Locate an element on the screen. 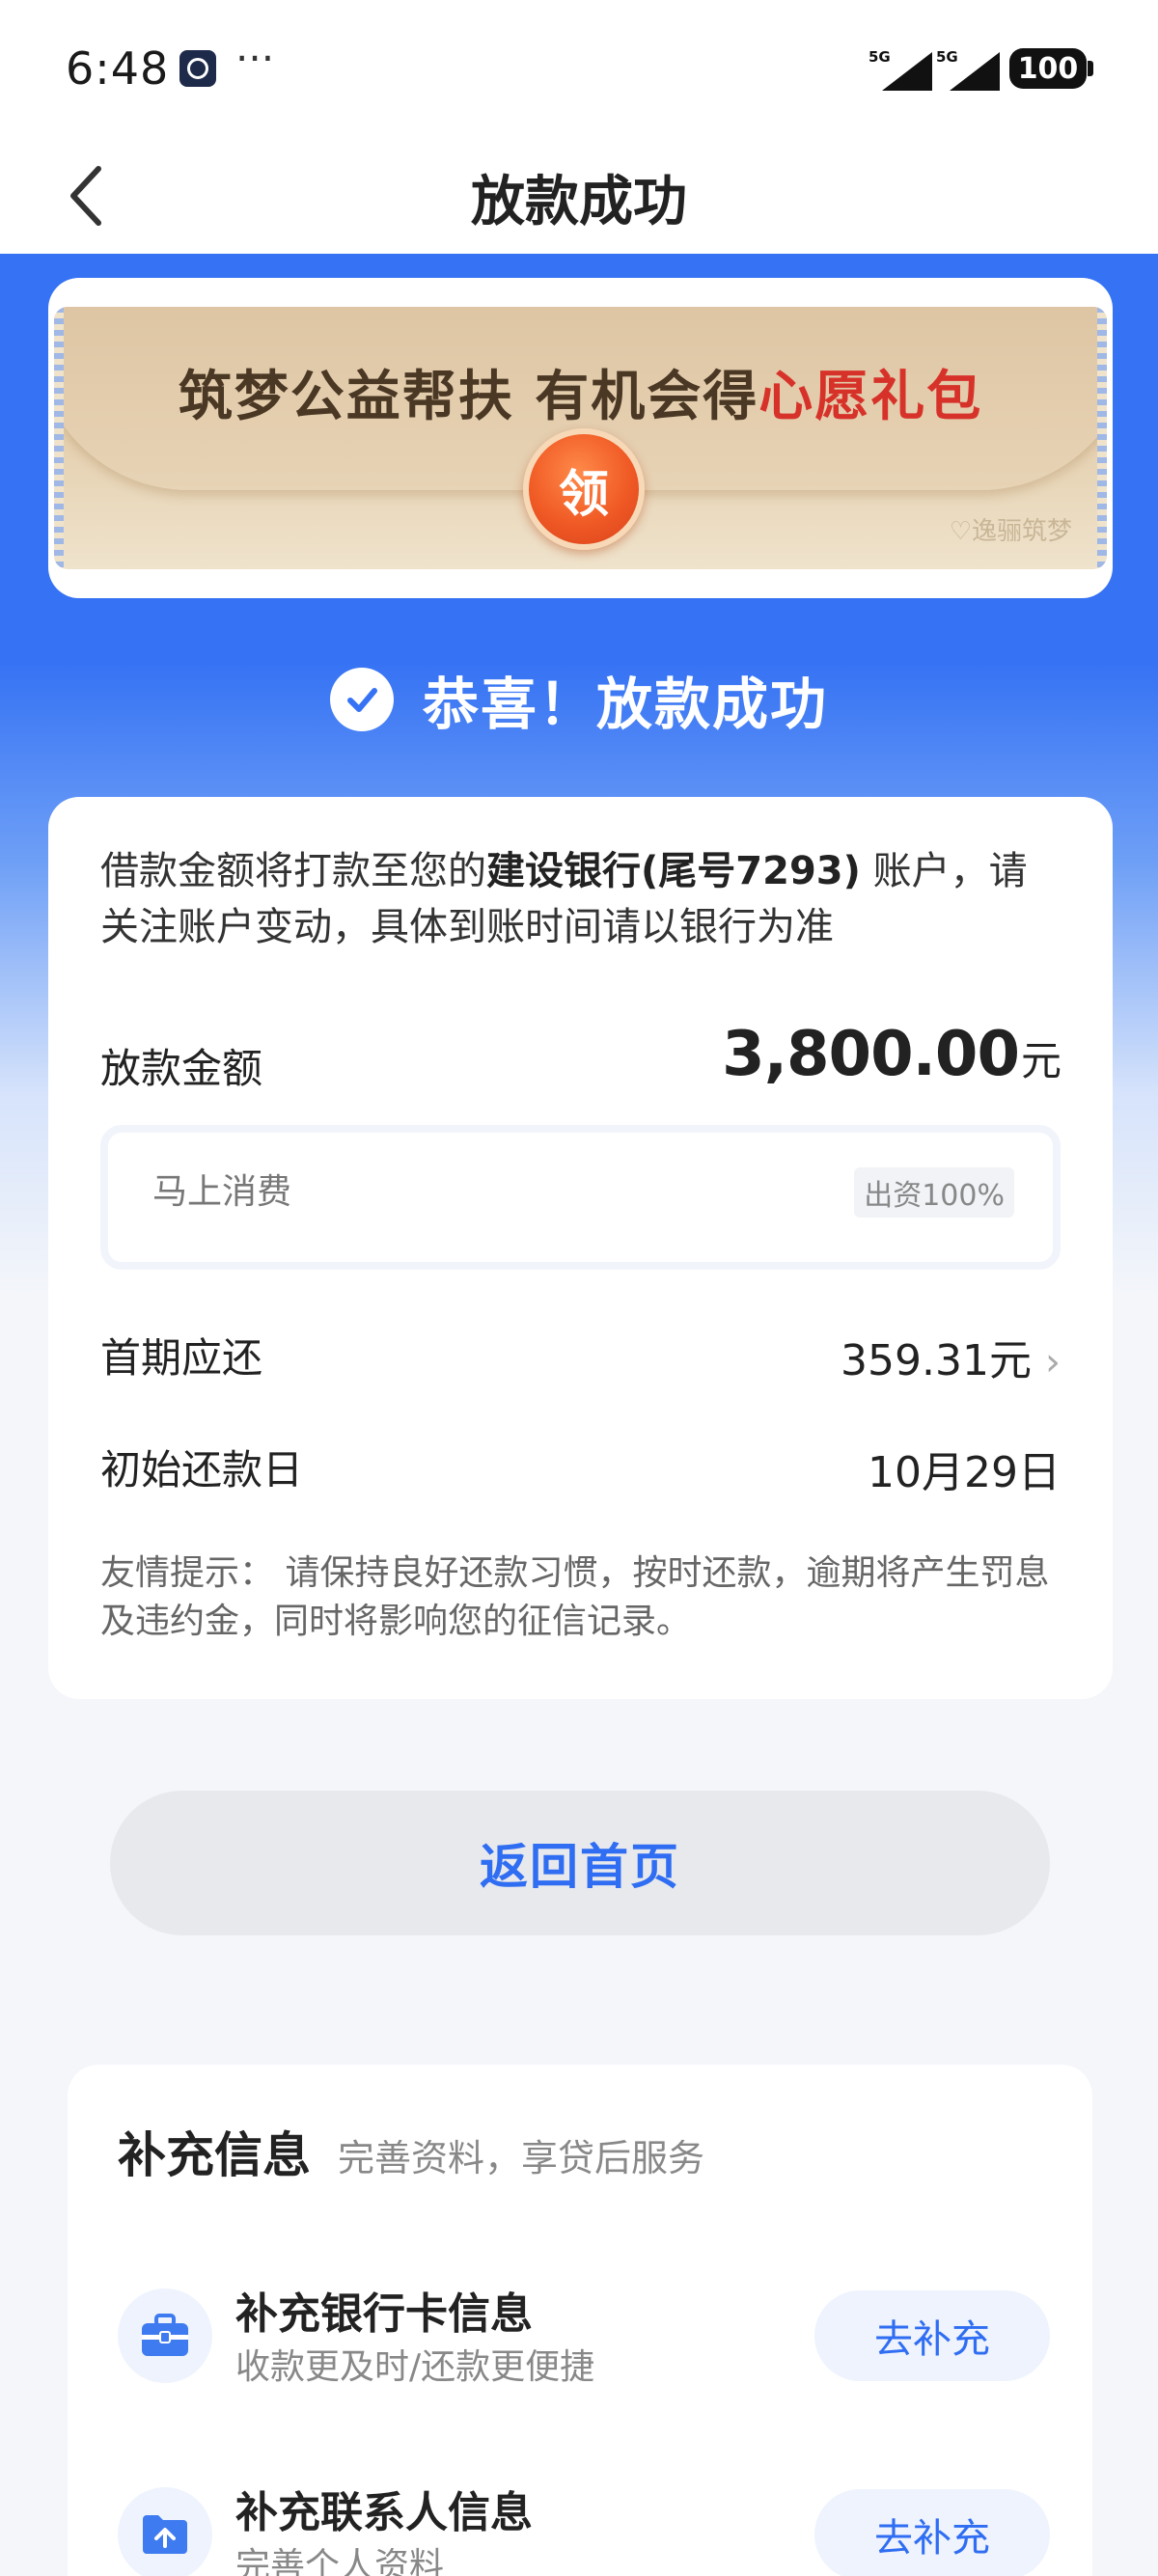 The width and height of the screenshot is (1158, 2576). envelope-edge-right is located at coordinates (1102, 438).